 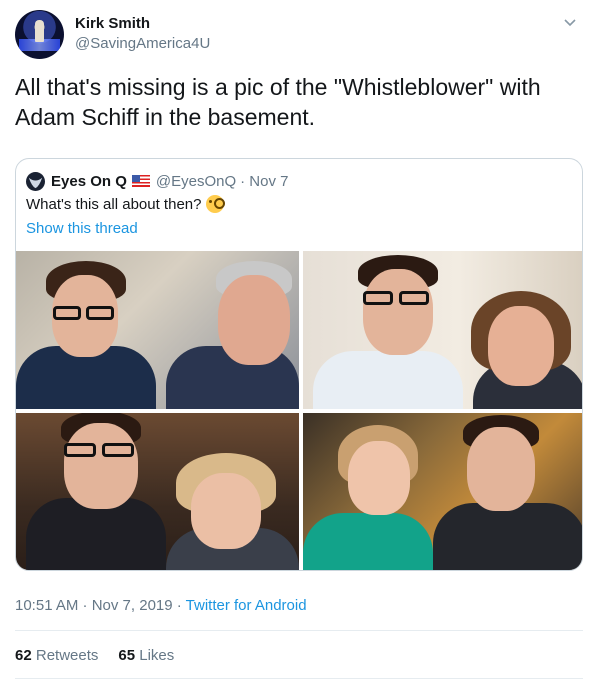 I want to click on likes-label: Likes, so click(x=157, y=655).